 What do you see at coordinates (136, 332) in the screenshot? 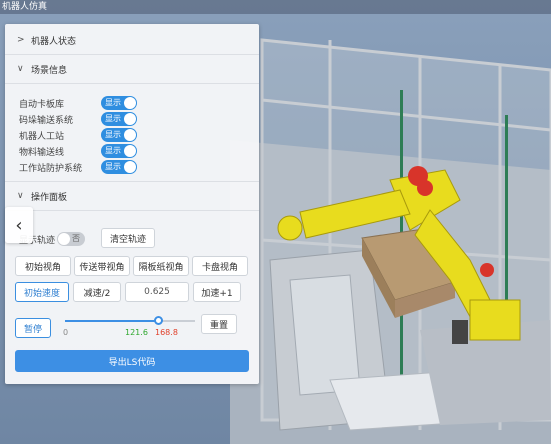
I see `current-time-label: 121.6` at bounding box center [136, 332].